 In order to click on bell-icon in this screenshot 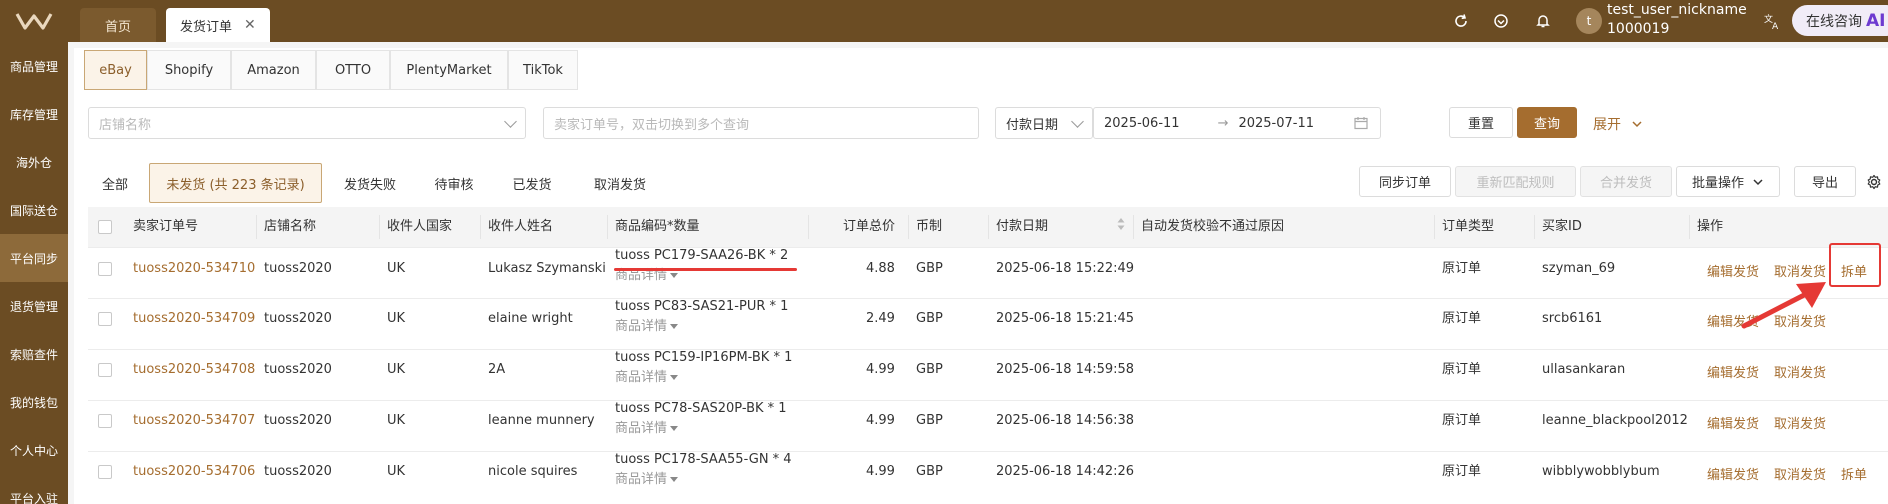, I will do `click(1543, 21)`.